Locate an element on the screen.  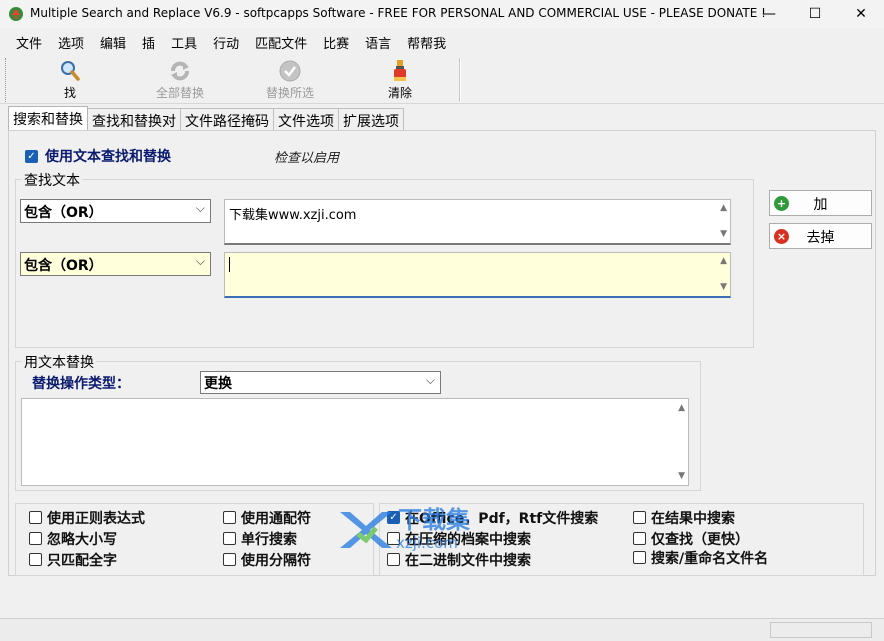
replace-all-button: 全部替换 is located at coordinates (180, 79).